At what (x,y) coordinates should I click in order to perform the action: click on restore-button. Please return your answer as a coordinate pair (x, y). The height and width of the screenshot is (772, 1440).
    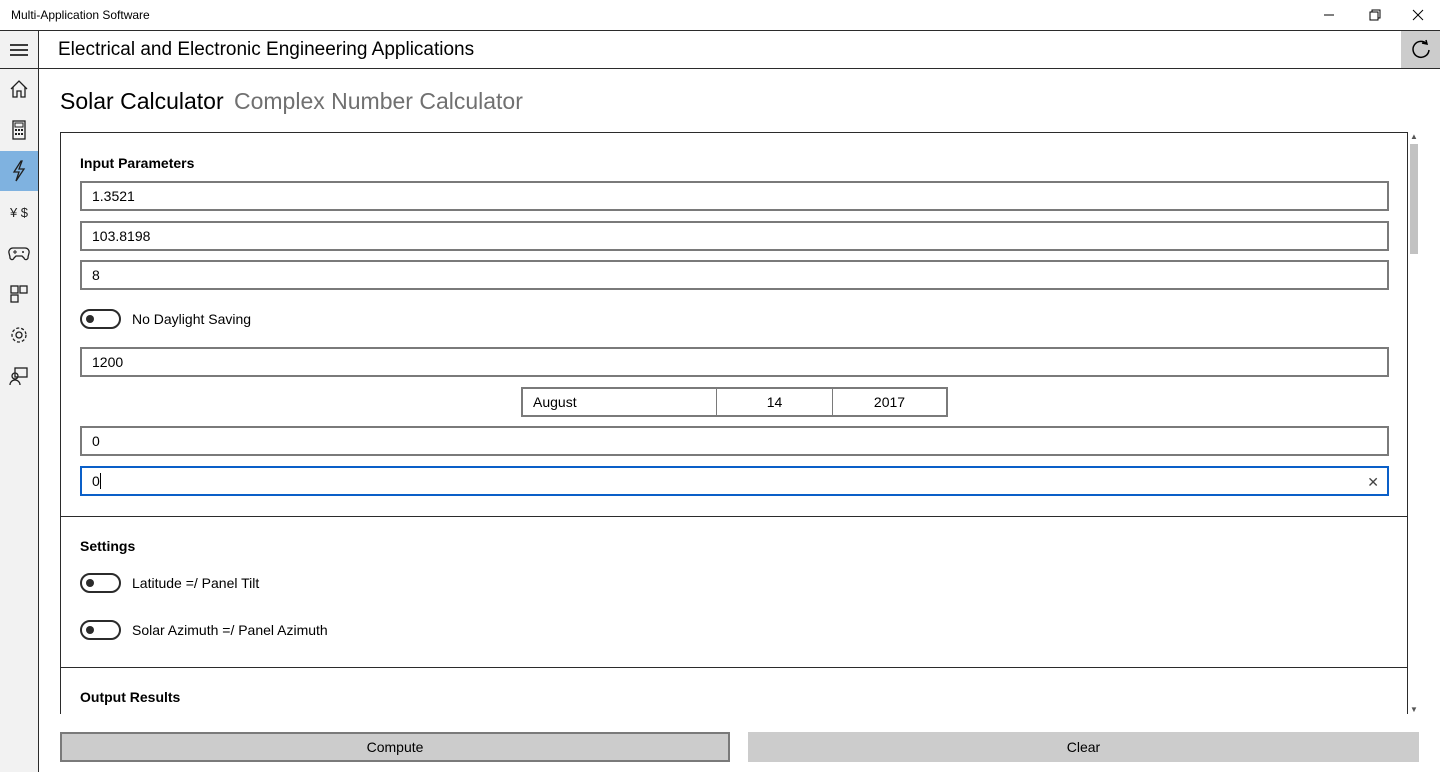
    Looking at the image, I should click on (1375, 15).